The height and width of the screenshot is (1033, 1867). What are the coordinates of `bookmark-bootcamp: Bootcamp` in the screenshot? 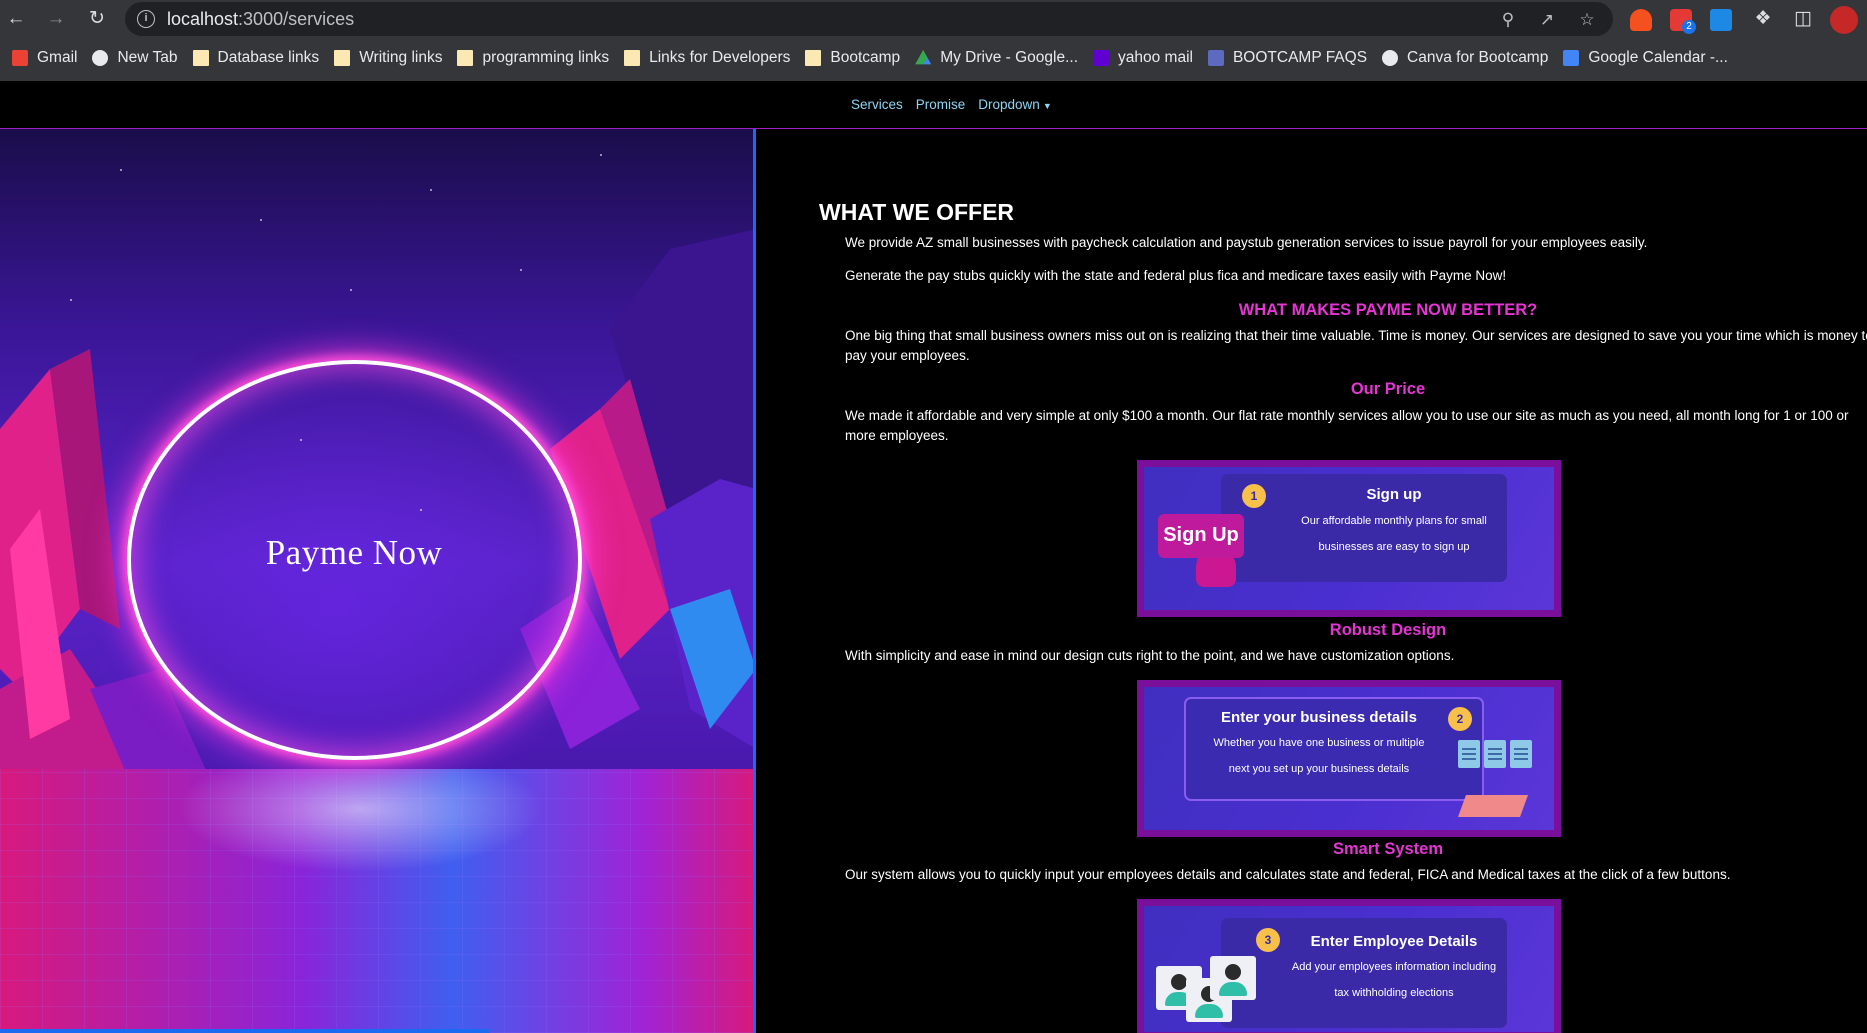 It's located at (854, 58).